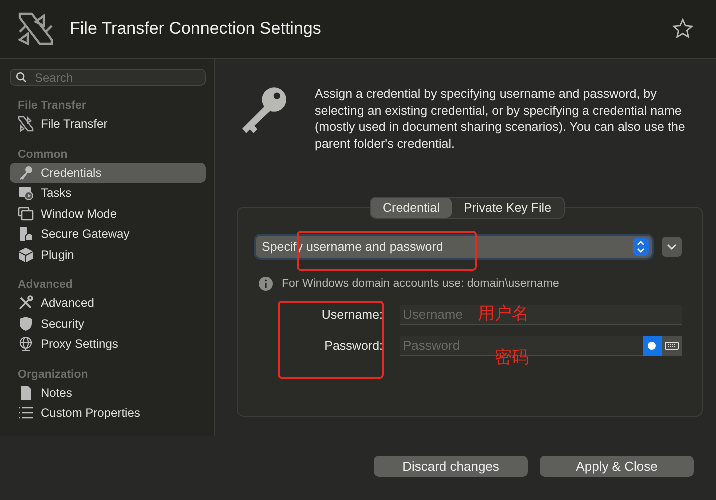  I want to click on section-heading: Advanced, so click(46, 285).